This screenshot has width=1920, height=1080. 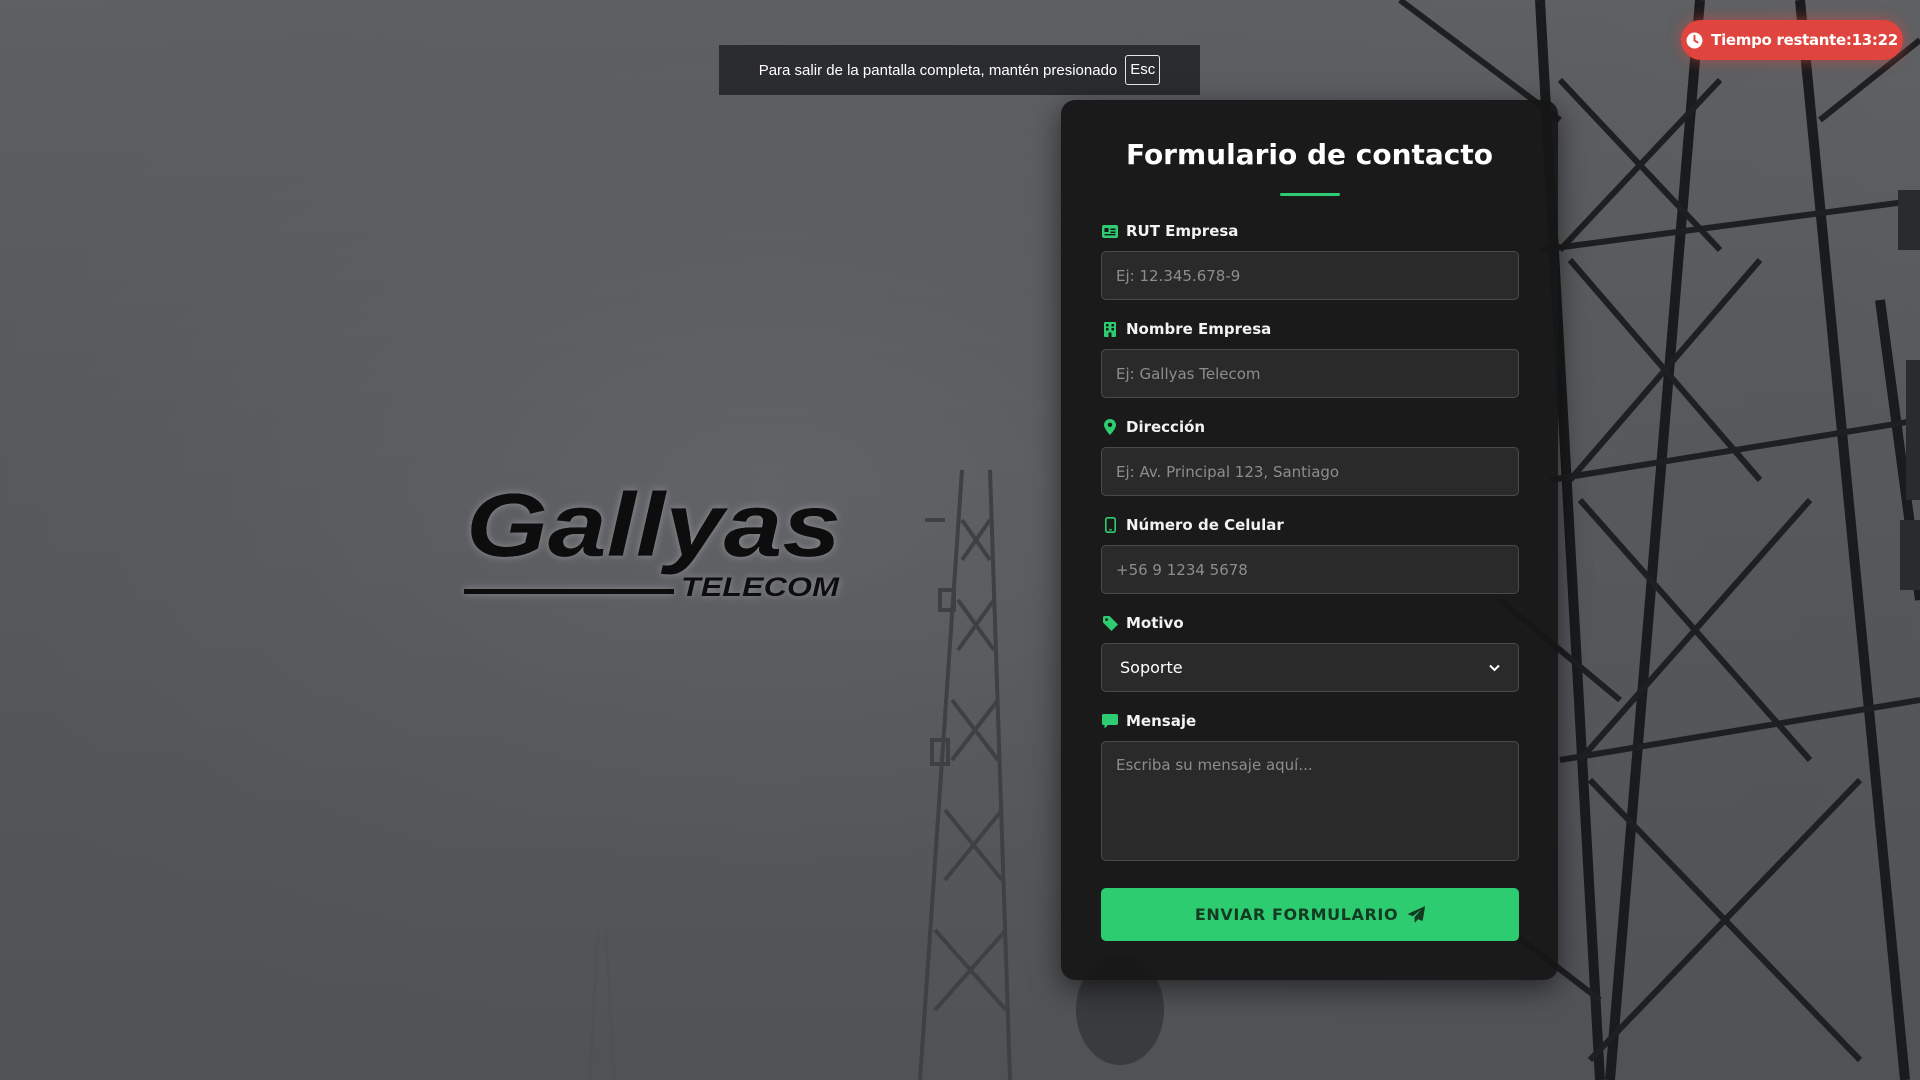 What do you see at coordinates (1110, 329) in the screenshot?
I see `building-icon` at bounding box center [1110, 329].